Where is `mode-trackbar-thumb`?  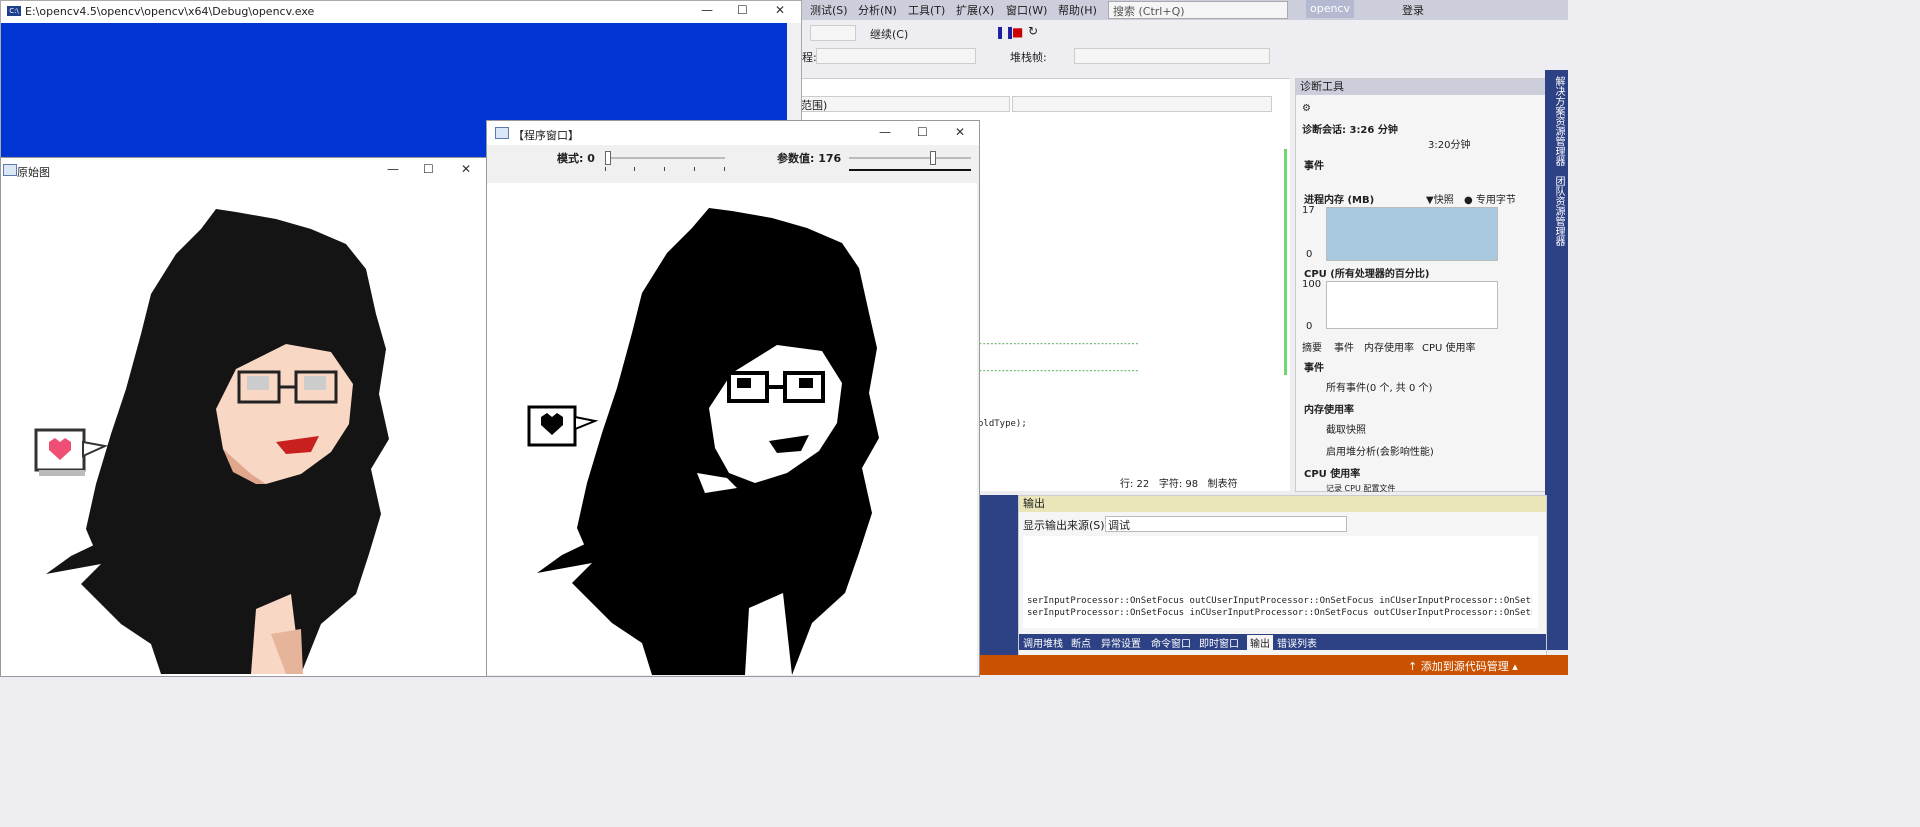
mode-trackbar-thumb is located at coordinates (608, 158).